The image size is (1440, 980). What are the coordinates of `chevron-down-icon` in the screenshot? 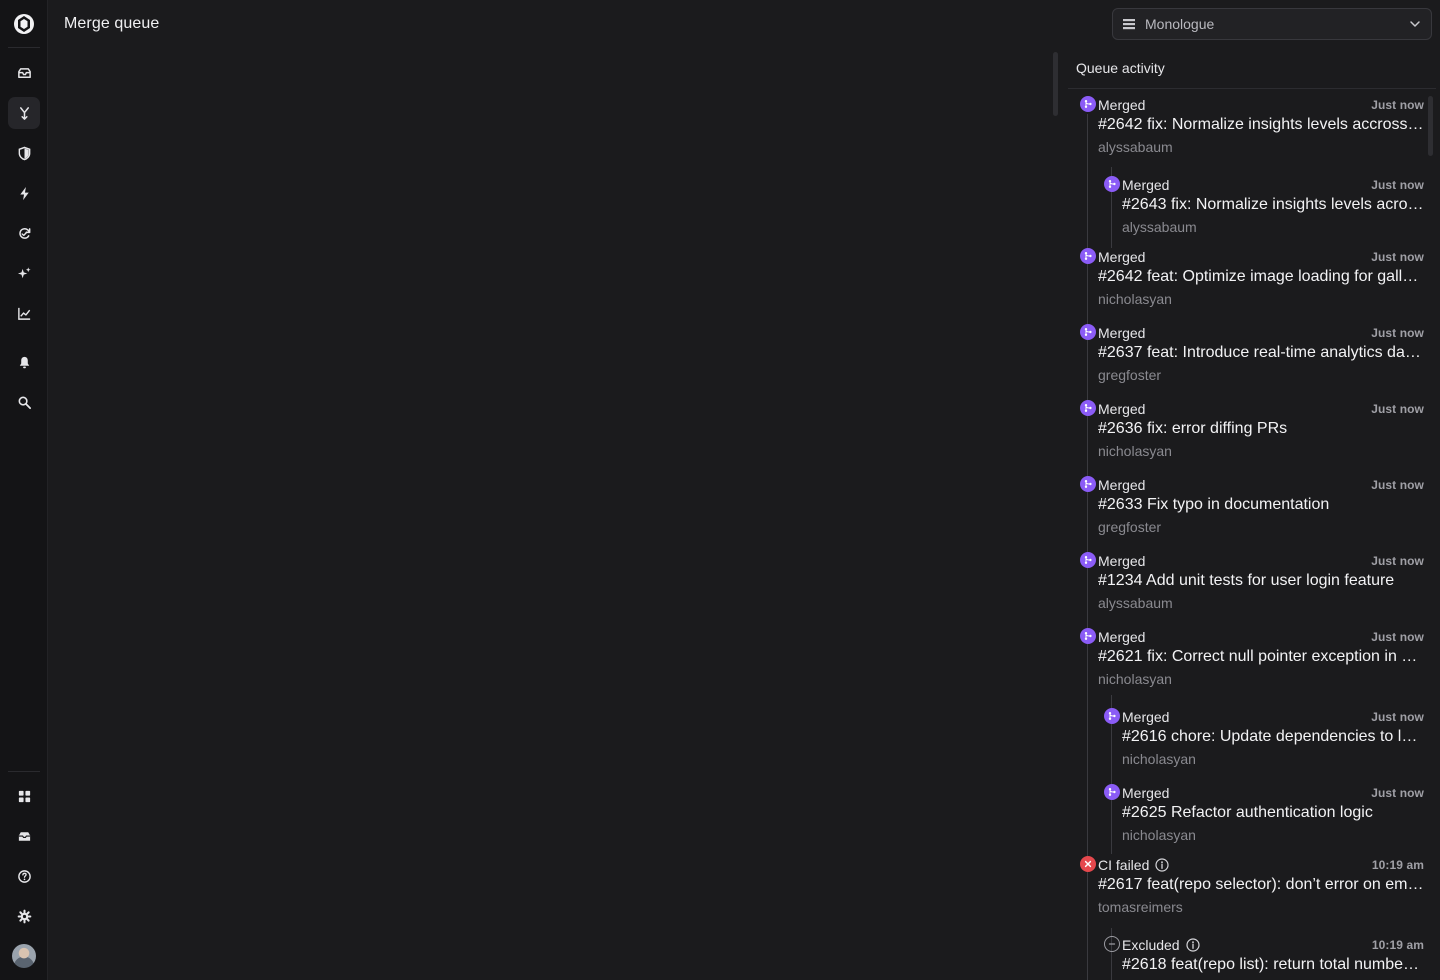 It's located at (1415, 24).